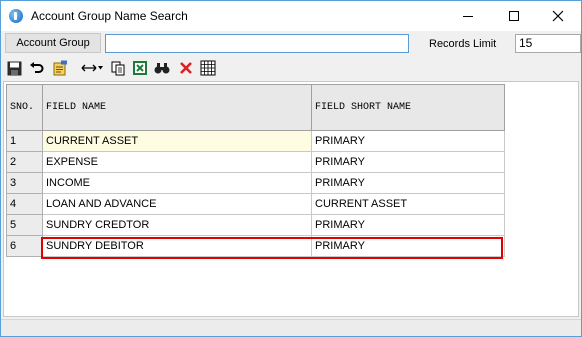  Describe the element at coordinates (177, 107) in the screenshot. I see `column-header-field-name: FIELD NAME` at that location.